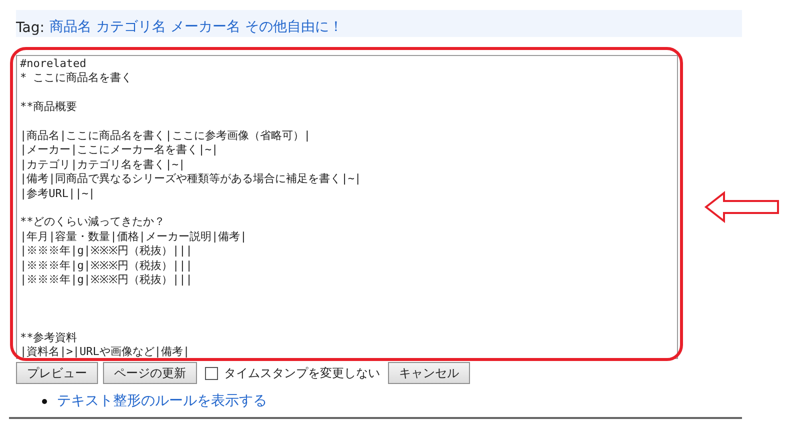 The height and width of the screenshot is (432, 797). Describe the element at coordinates (211, 373) in the screenshot. I see `checkbox` at that location.